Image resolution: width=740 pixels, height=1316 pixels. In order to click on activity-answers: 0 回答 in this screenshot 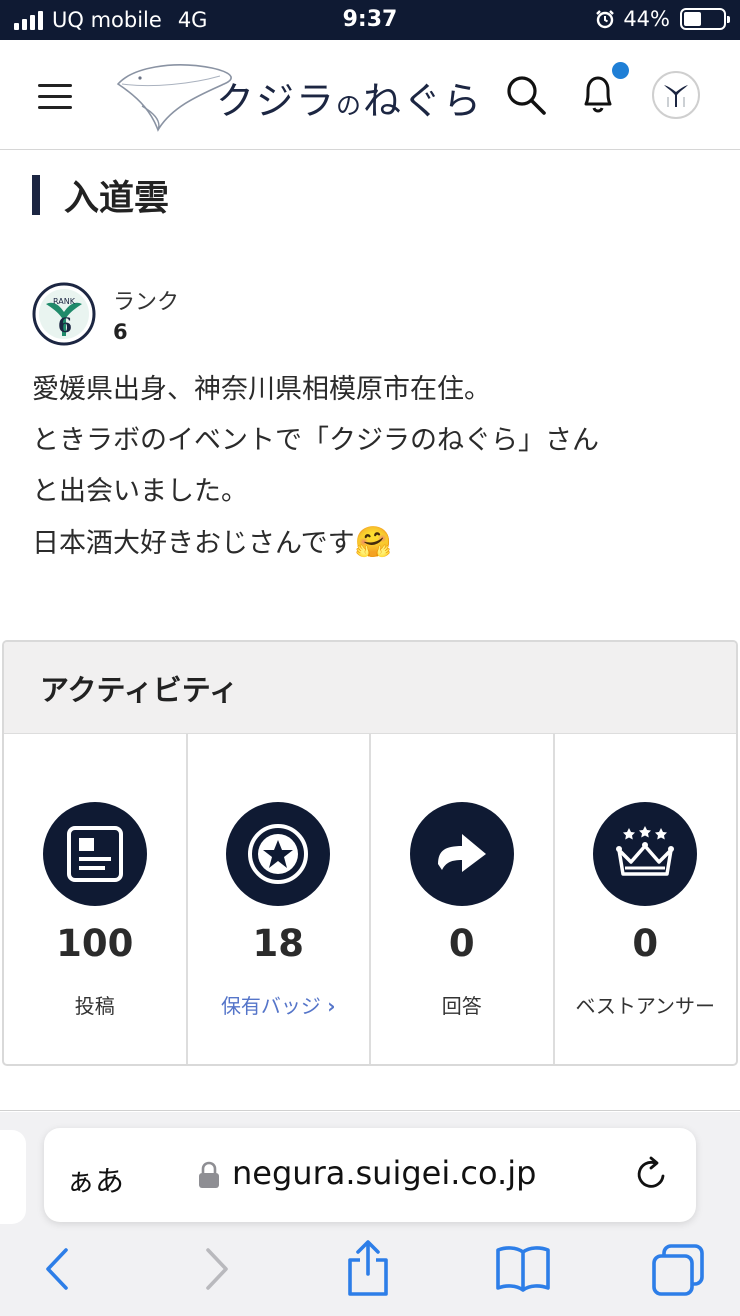, I will do `click(463, 899)`.